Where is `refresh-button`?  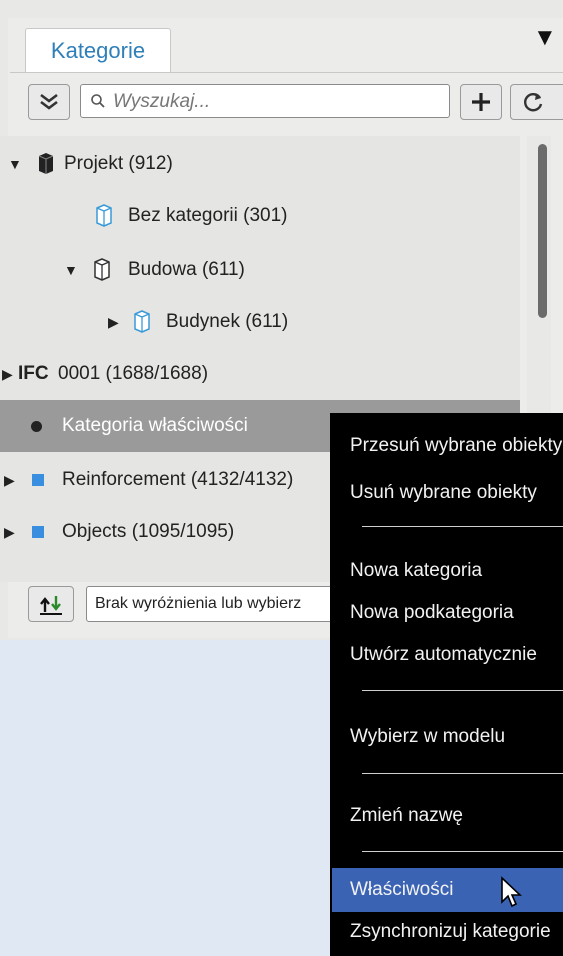
refresh-button is located at coordinates (536, 102).